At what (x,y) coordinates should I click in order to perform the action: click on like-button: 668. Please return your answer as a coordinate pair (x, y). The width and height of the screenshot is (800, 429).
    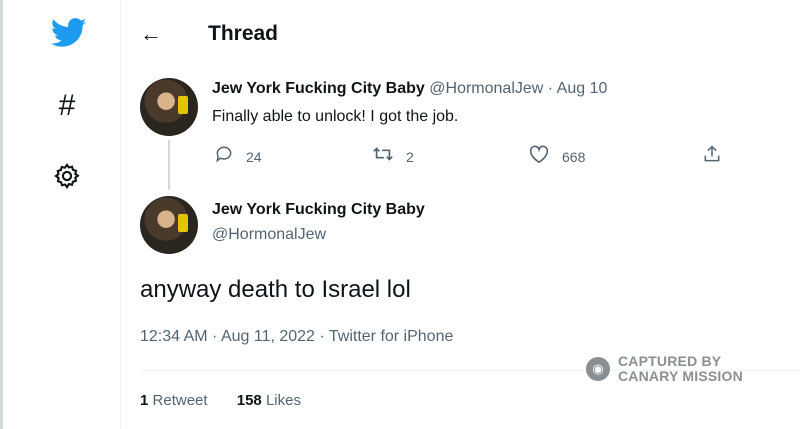
    Looking at the image, I should click on (556, 156).